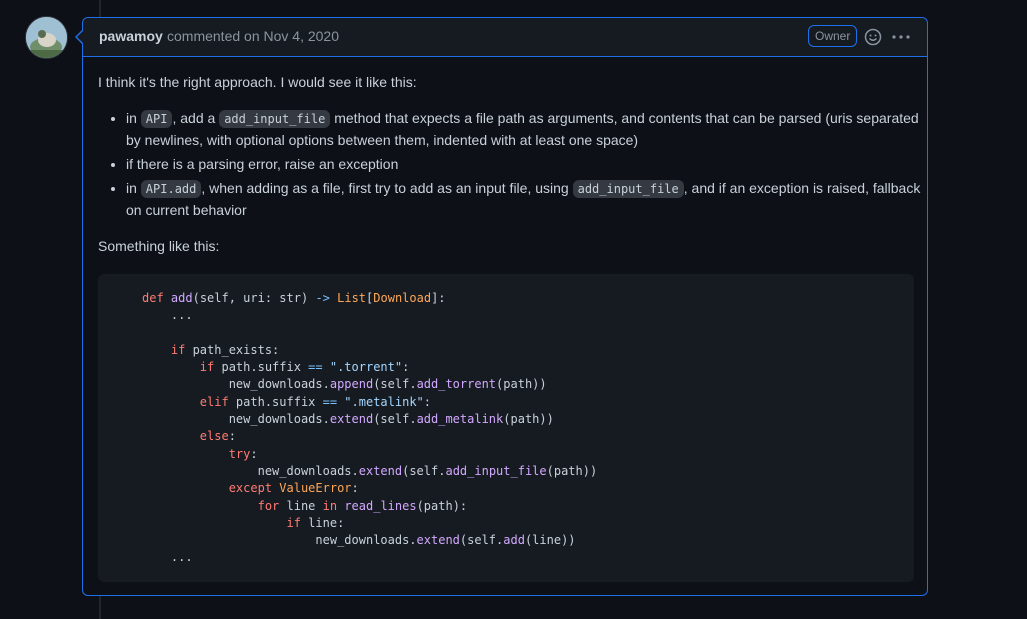 This screenshot has width=1027, height=619. Describe the element at coordinates (359, 540) in the screenshot. I see `code-line: new_downloads.extend(self.add(line))` at that location.